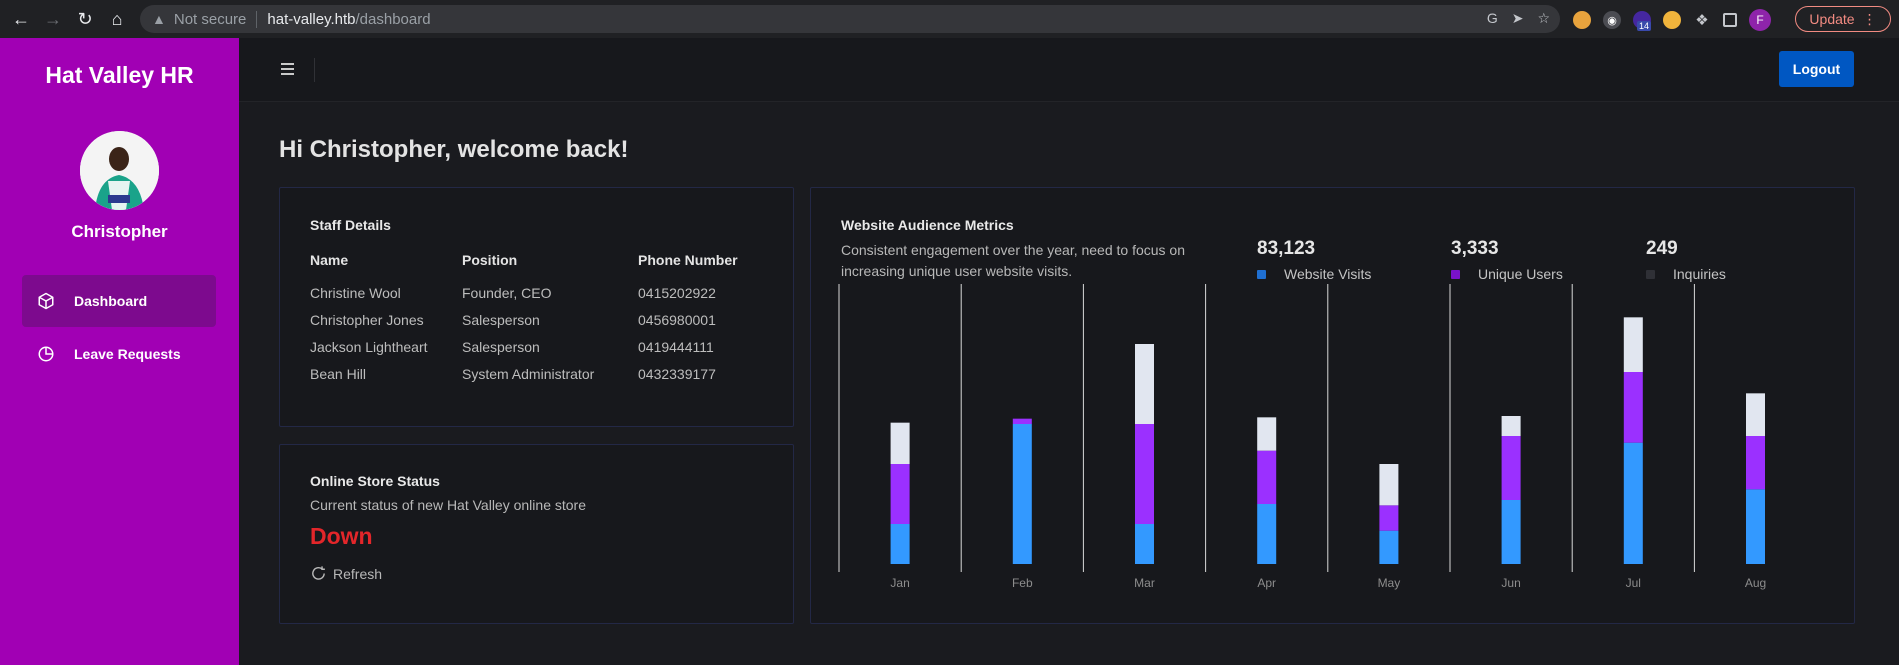  Describe the element at coordinates (367, 320) in the screenshot. I see `cell-name: Christopher Jones` at that location.